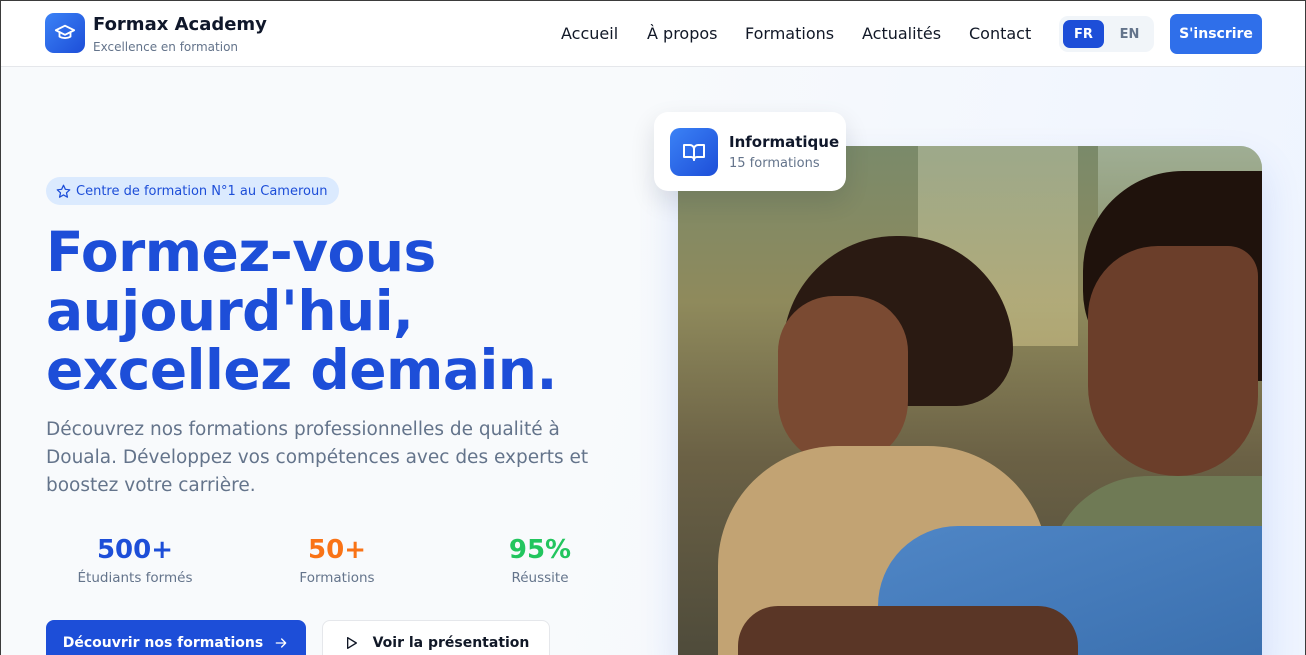  I want to click on hero-badge: Centre de formation N°1 au Cameroun, so click(193, 191).